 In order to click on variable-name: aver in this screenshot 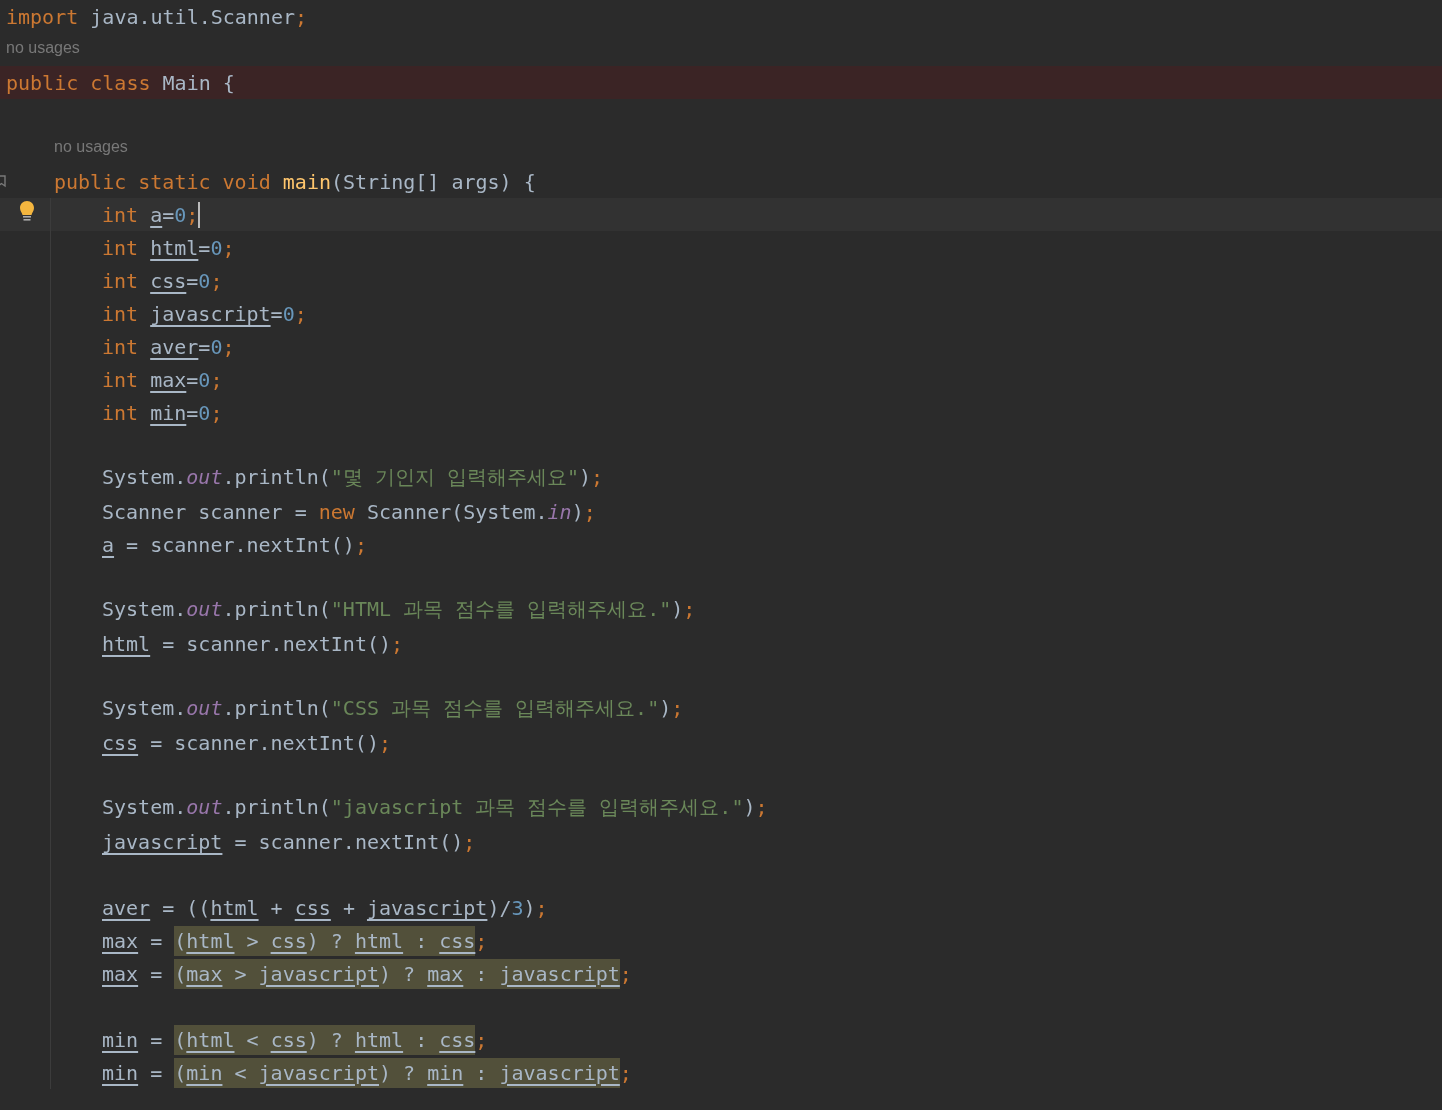, I will do `click(174, 346)`.